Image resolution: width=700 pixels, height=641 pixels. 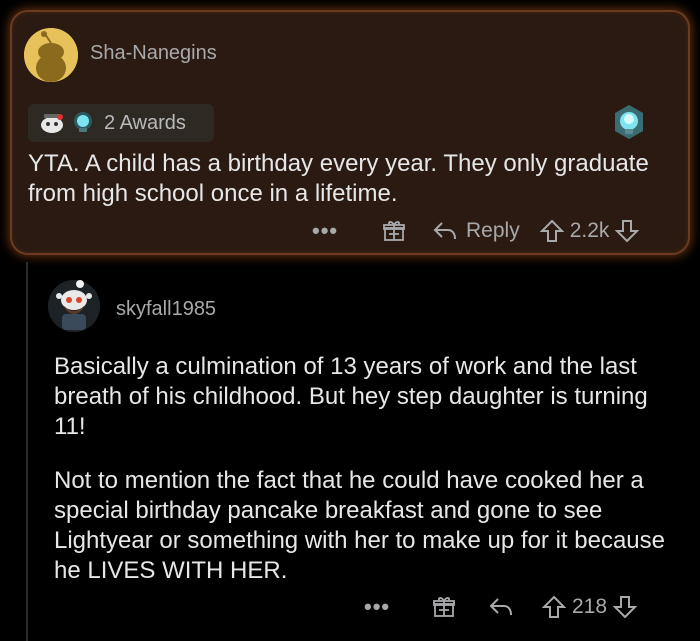 I want to click on comment-actions: ••• 218, so click(x=501, y=607).